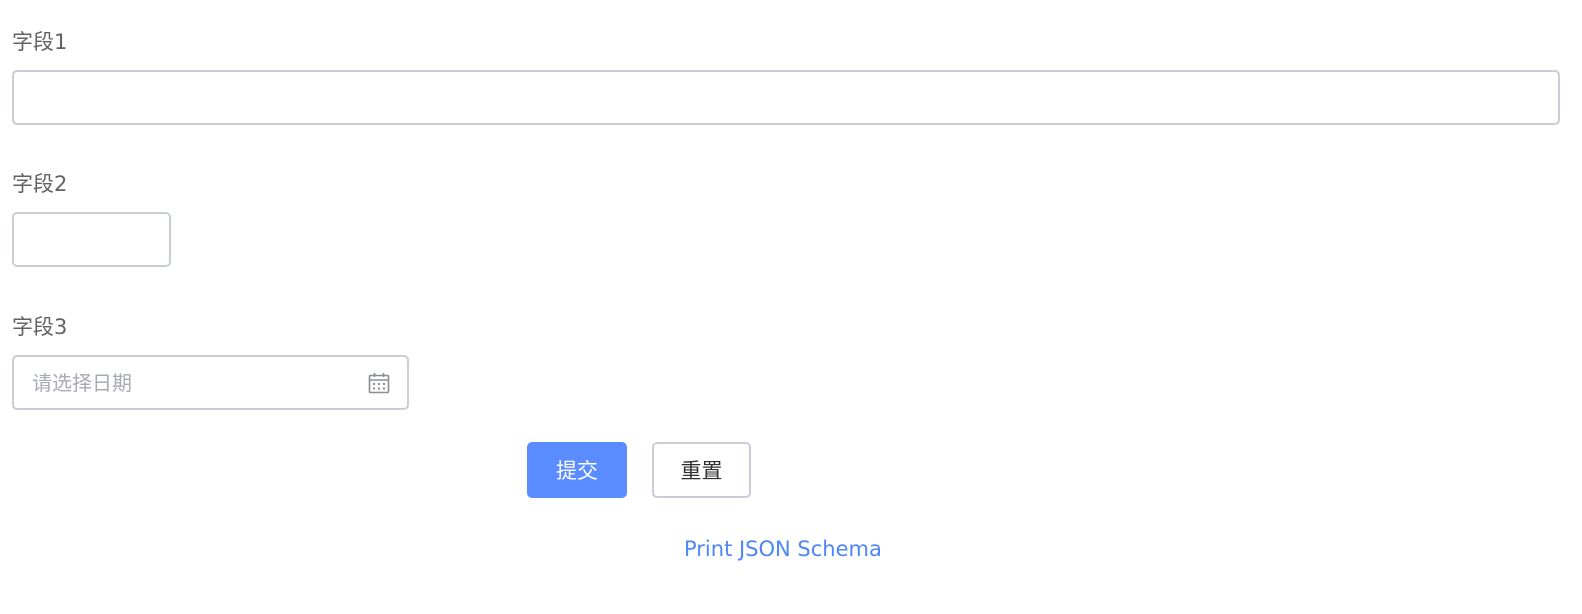  I want to click on field1-input-wrapper, so click(786, 97).